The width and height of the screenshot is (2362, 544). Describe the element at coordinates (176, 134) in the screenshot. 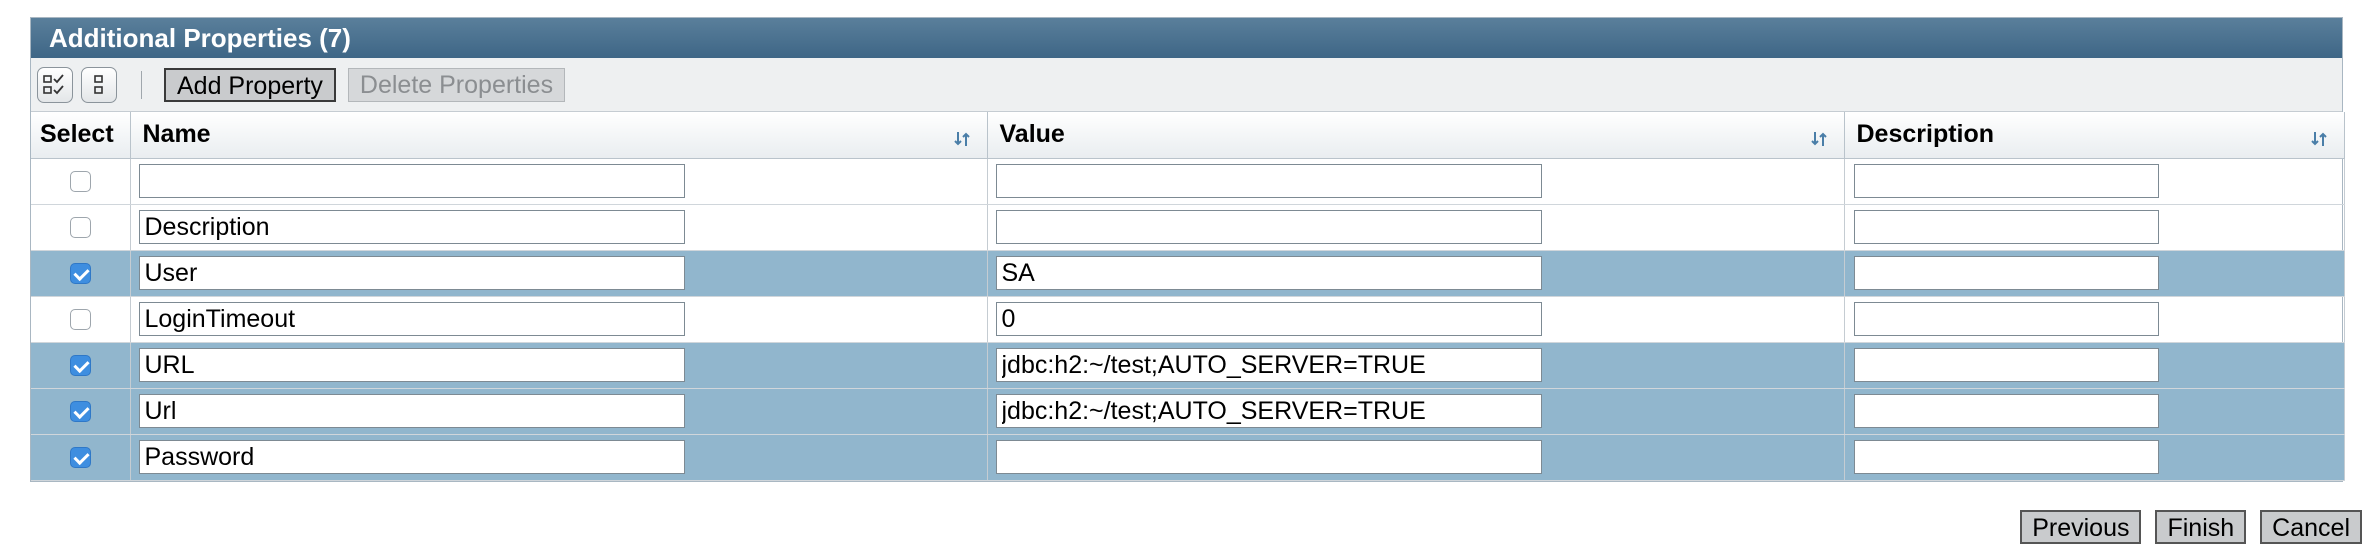

I see `column-header-name-label: Name` at that location.